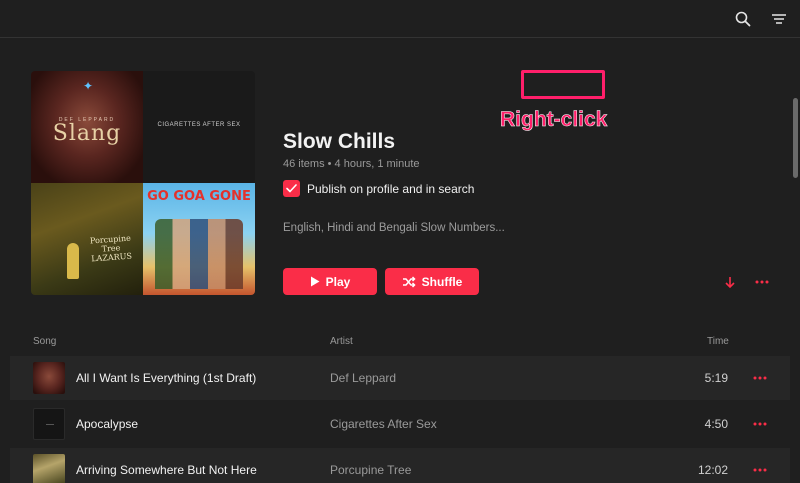  I want to click on play-icon, so click(315, 281).